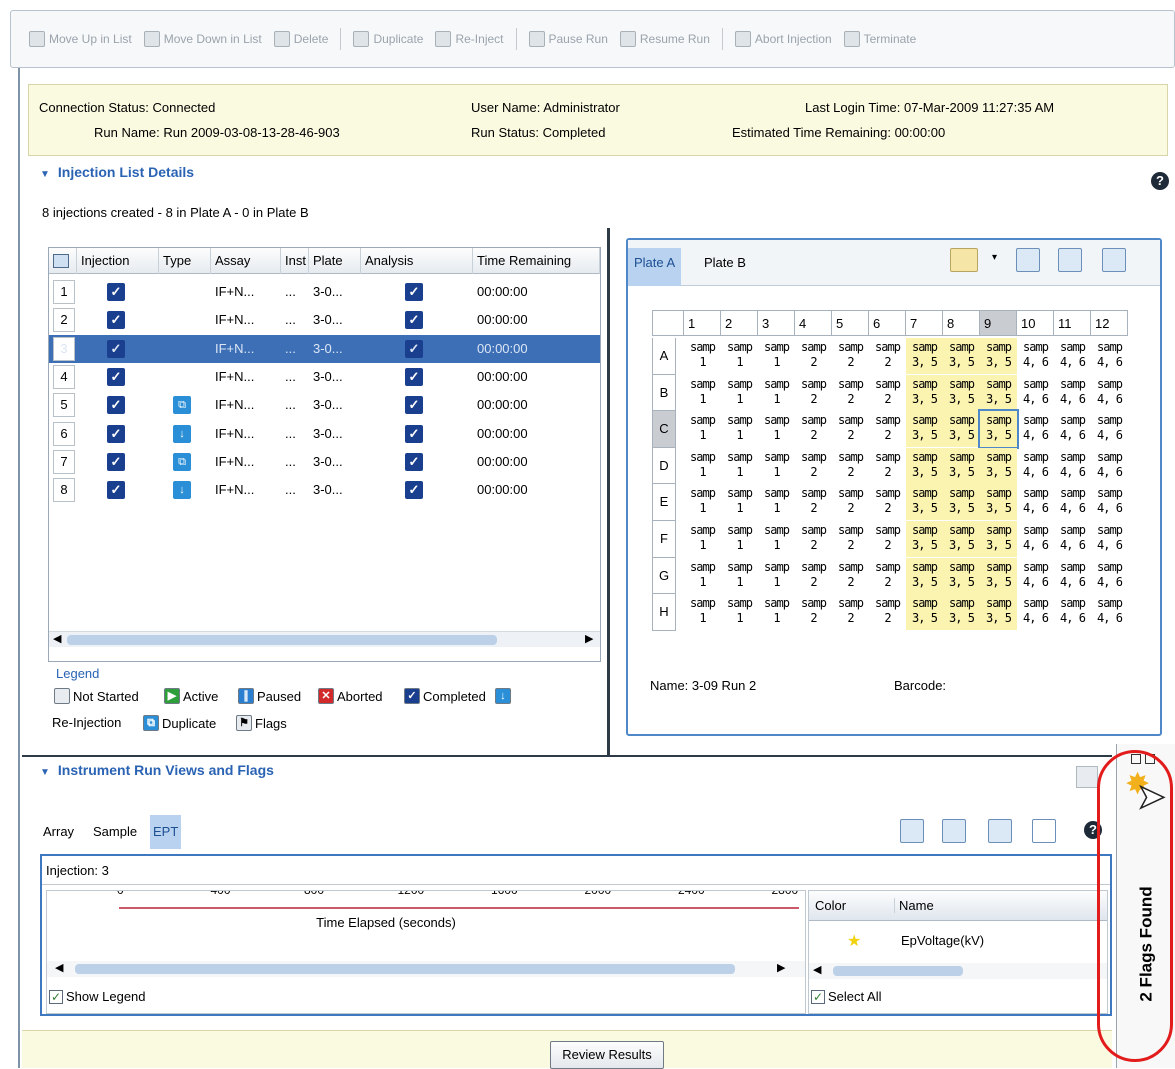 The height and width of the screenshot is (1069, 1175). What do you see at coordinates (300, 39) in the screenshot?
I see `delete-button: Delete` at bounding box center [300, 39].